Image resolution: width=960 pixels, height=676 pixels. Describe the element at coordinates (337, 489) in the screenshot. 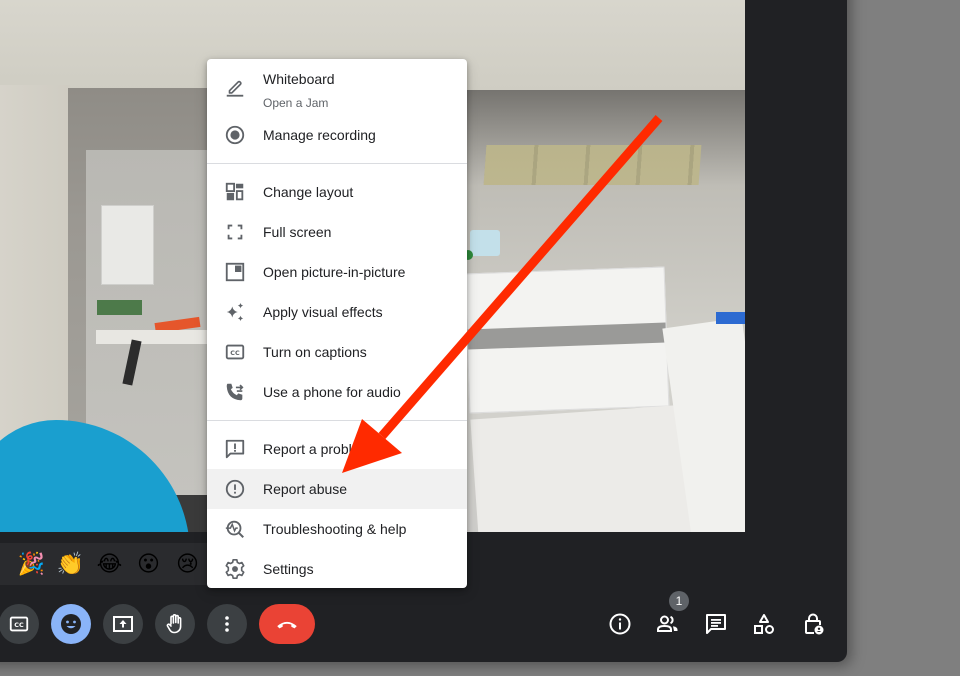

I see `menu-item-report-abuse: Report abuse` at that location.